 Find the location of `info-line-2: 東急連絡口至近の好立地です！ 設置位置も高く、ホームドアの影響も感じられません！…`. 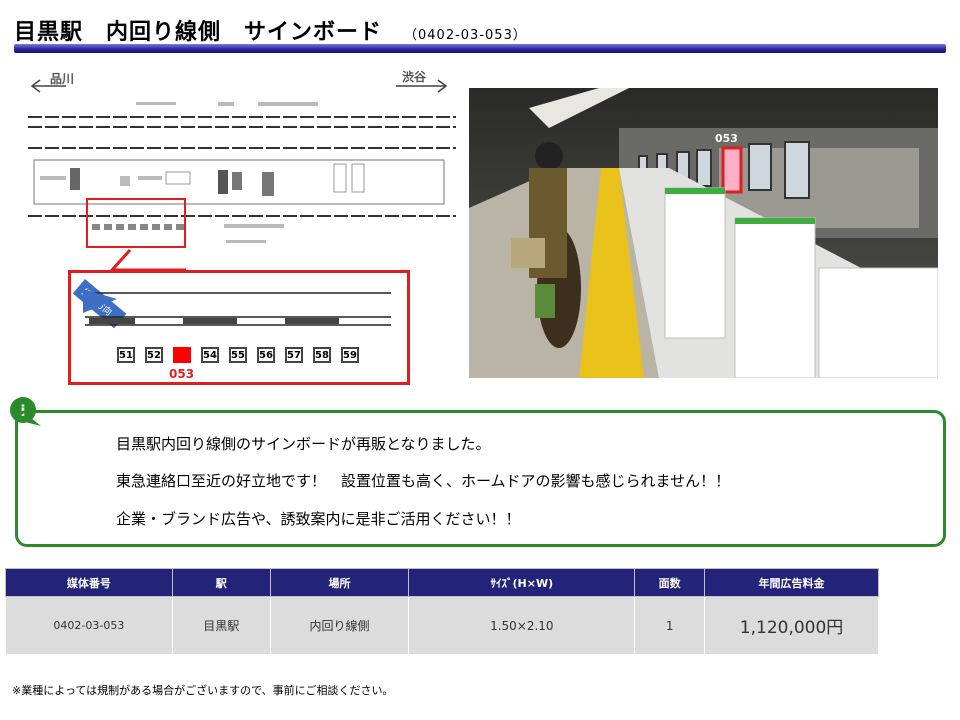

info-line-2: 東急連絡口至近の好立地です！ 設置位置も高く、ホームドアの影響も感じられません！… is located at coordinates (423, 481).